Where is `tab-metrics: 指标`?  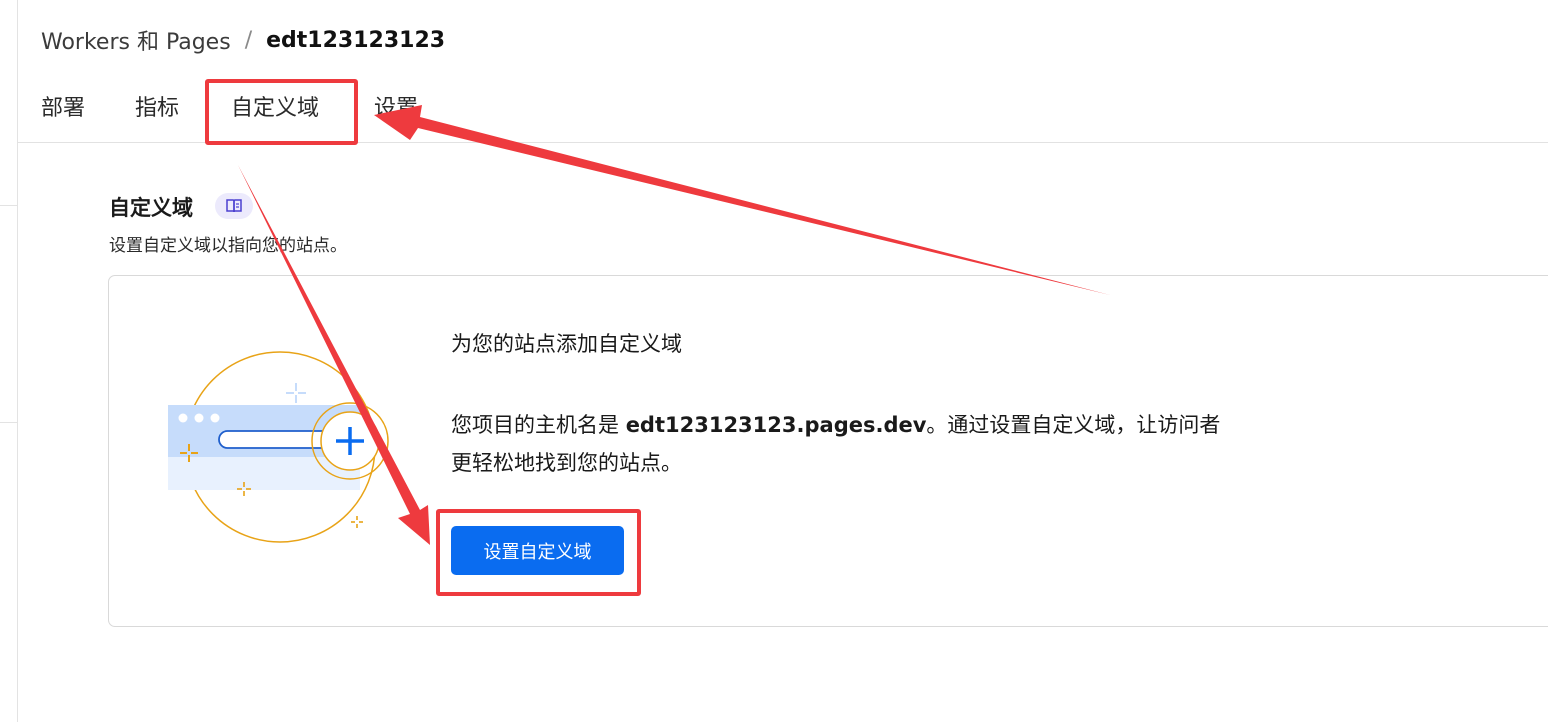 tab-metrics: 指标 is located at coordinates (157, 106).